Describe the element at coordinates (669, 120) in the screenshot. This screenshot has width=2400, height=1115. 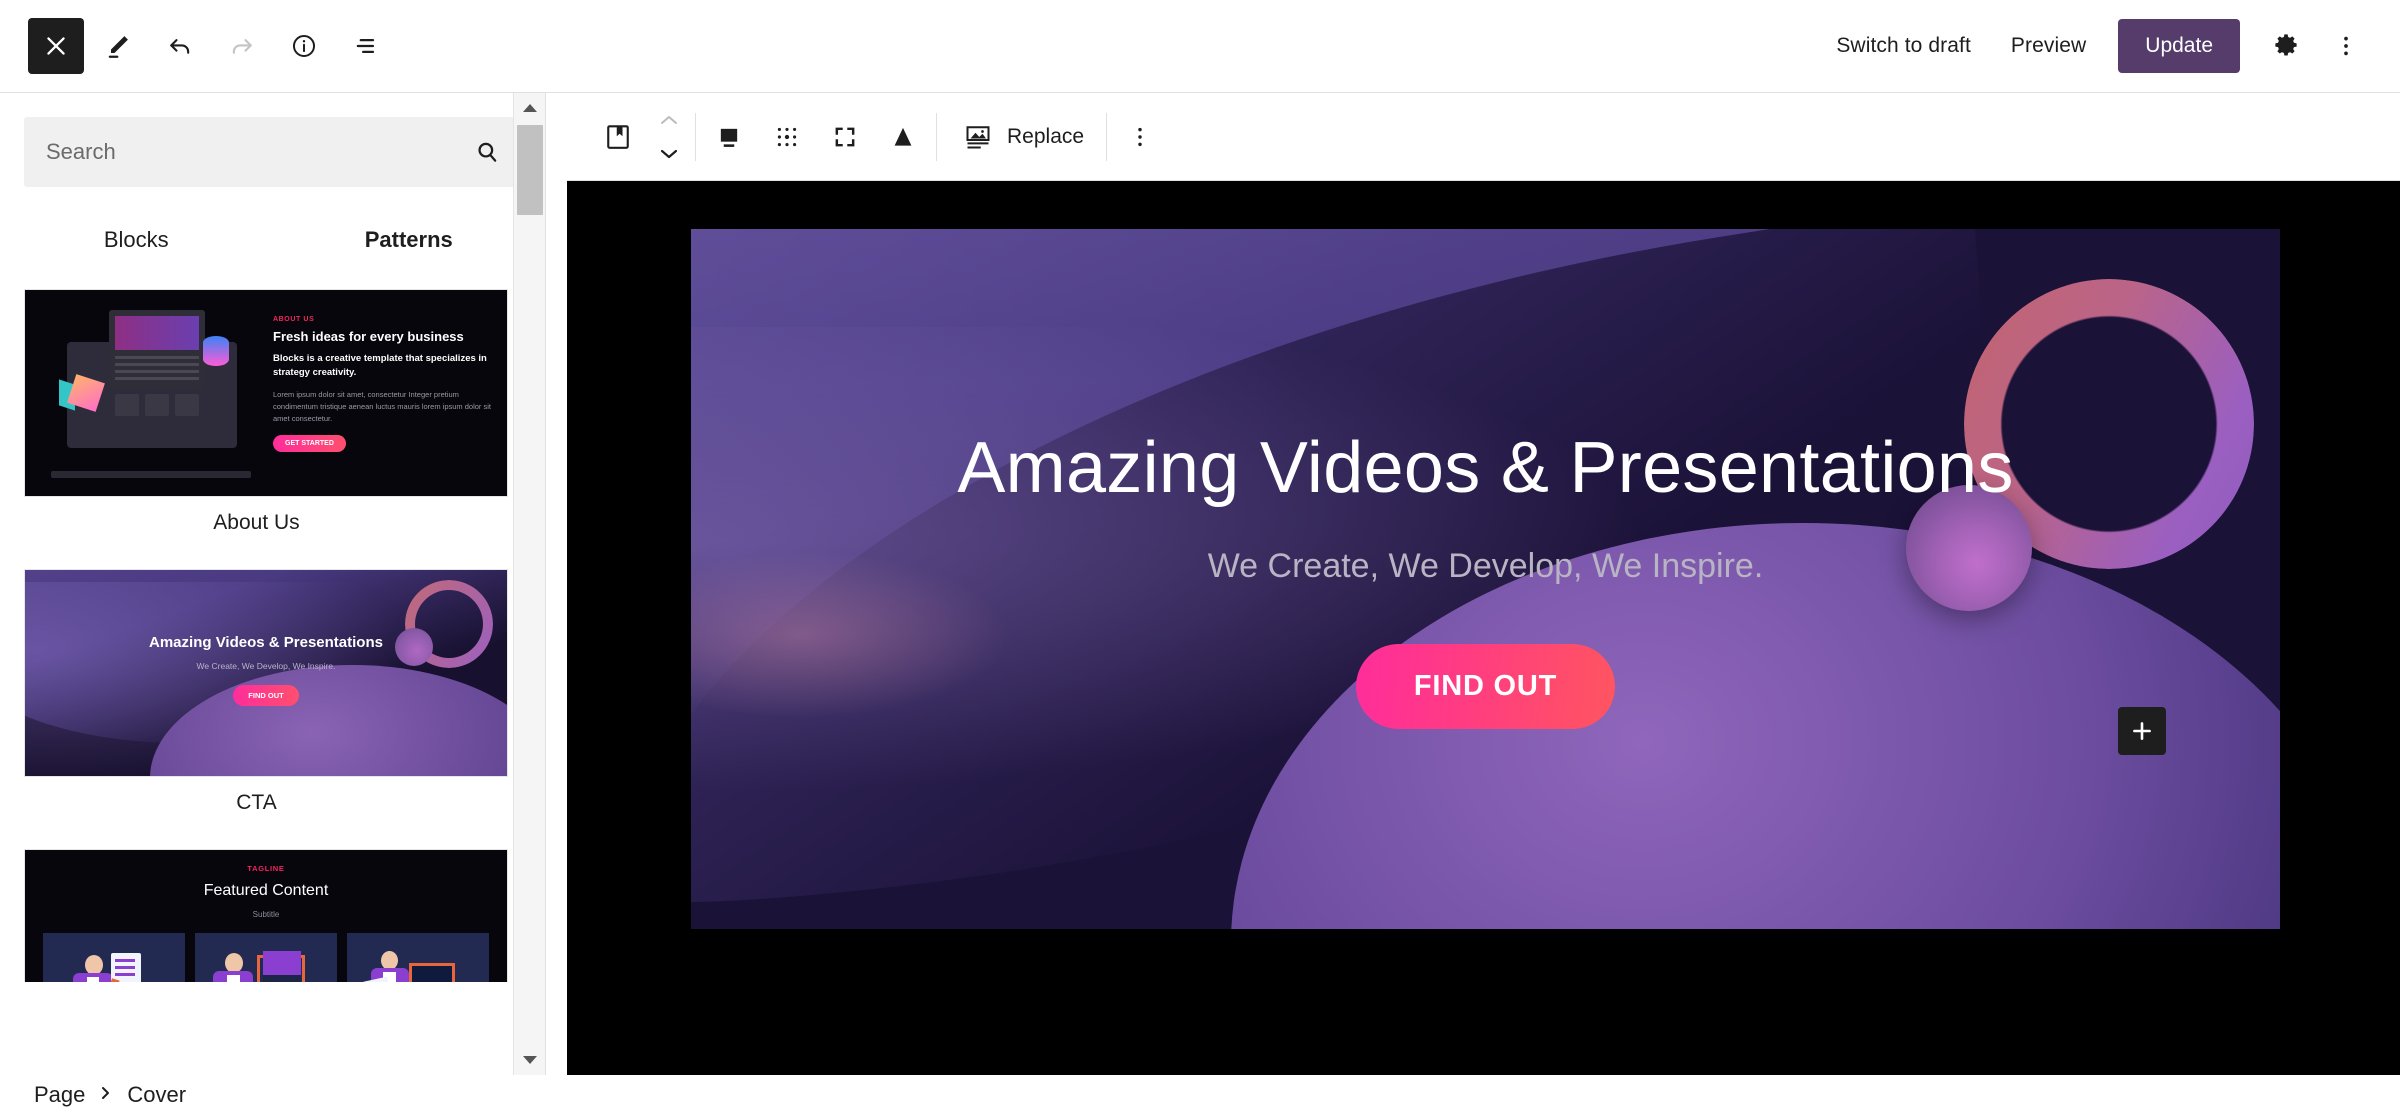
I see `move-up-chevron-icon-button` at that location.